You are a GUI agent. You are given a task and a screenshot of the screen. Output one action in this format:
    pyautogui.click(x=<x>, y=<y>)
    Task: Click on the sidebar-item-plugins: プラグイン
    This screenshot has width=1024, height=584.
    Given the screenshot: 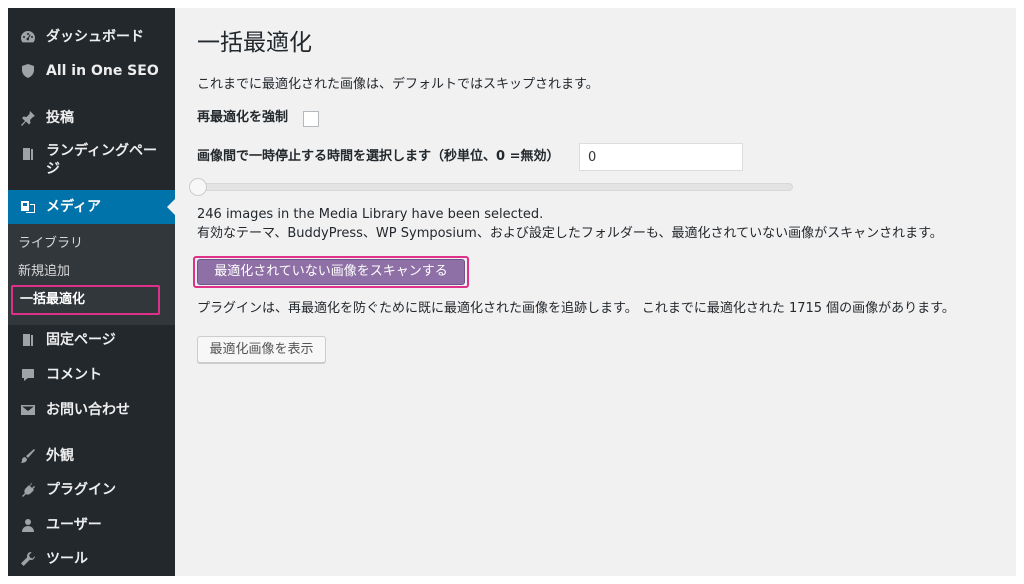 What is the action you would take?
    pyautogui.click(x=91, y=490)
    